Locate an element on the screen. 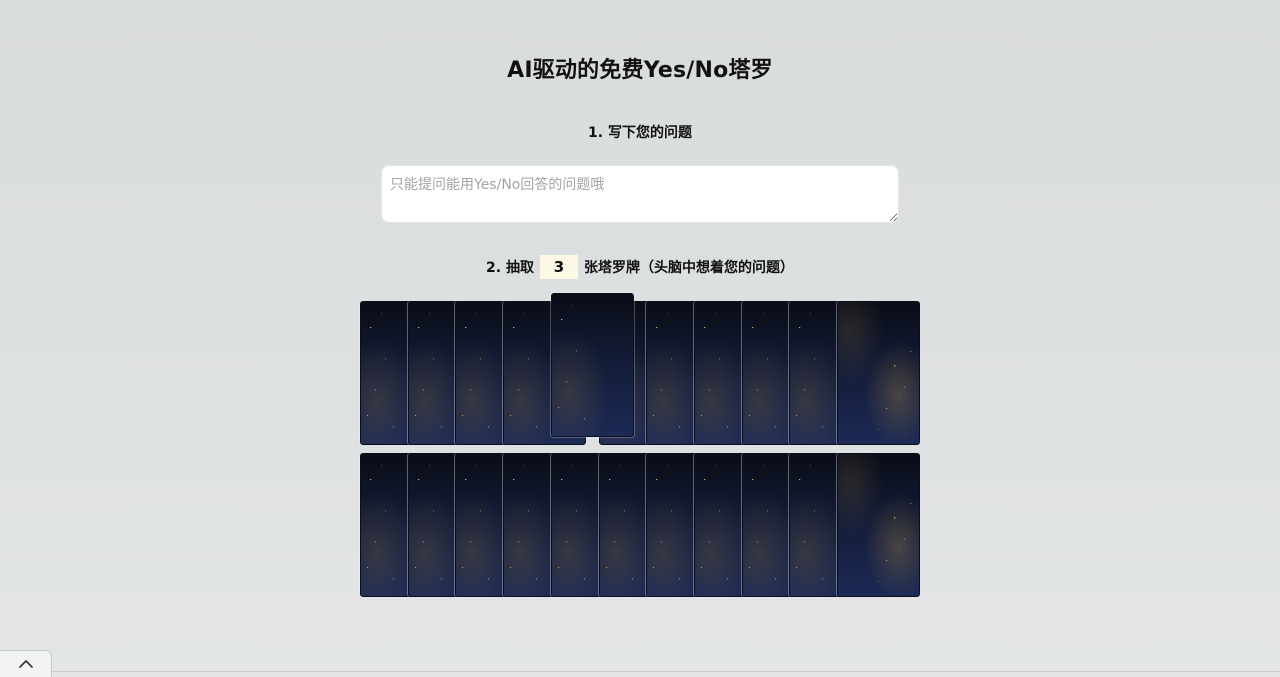 This screenshot has width=1280, height=677. chevron-up-icon is located at coordinates (25, 664).